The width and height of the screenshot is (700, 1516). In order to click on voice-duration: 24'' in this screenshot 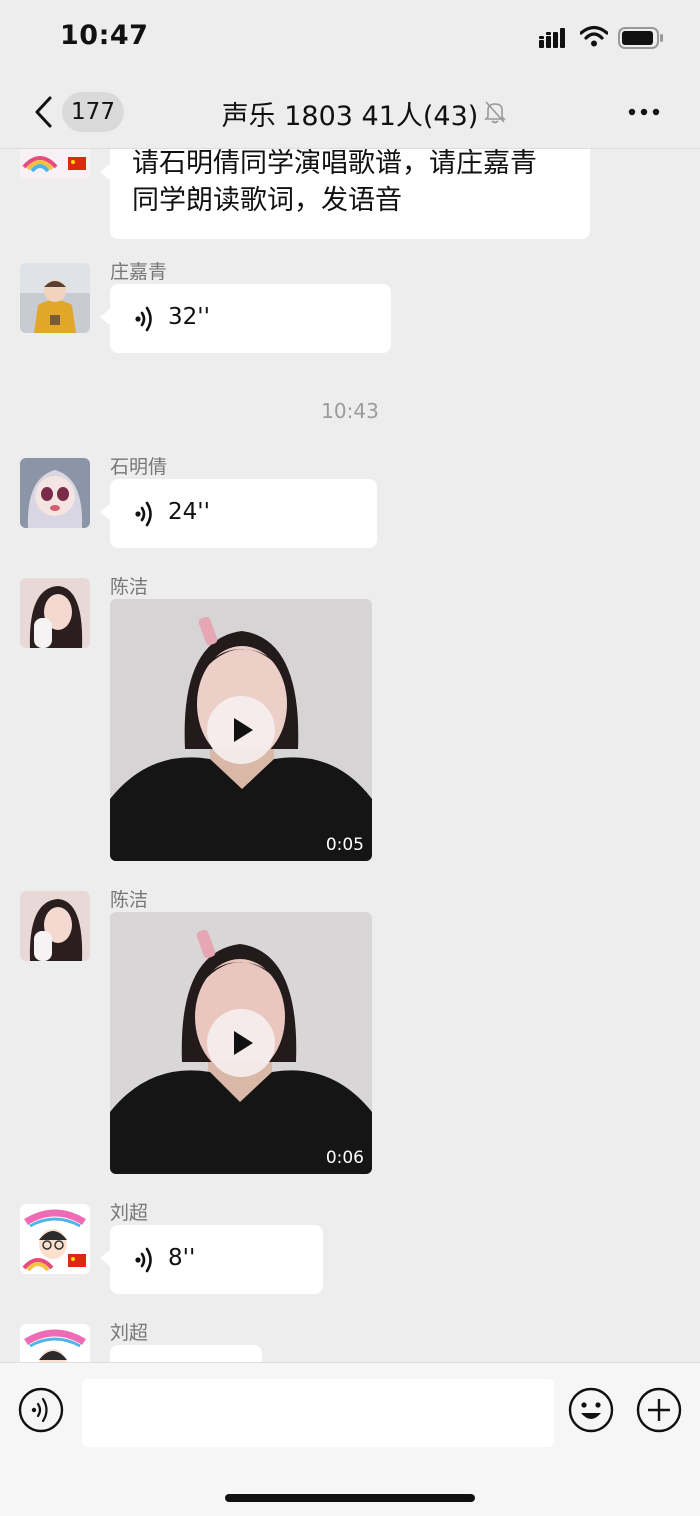, I will do `click(189, 512)`.